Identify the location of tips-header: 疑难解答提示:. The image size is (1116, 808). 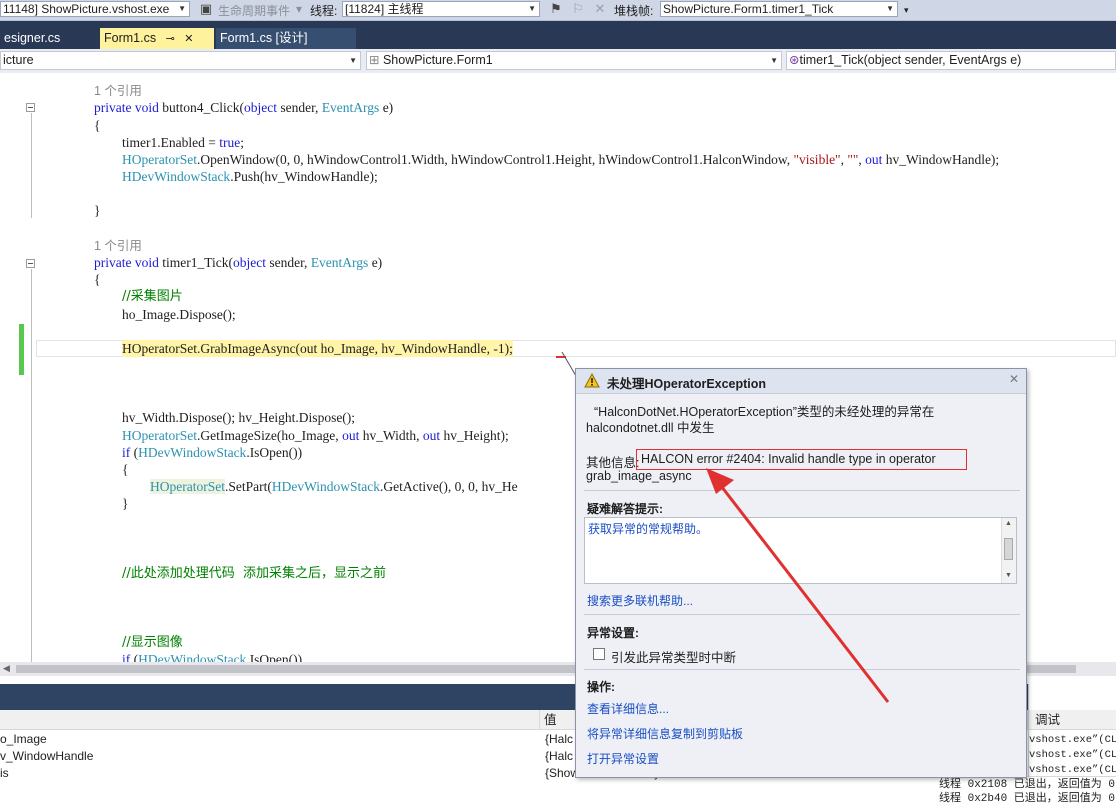
(625, 509).